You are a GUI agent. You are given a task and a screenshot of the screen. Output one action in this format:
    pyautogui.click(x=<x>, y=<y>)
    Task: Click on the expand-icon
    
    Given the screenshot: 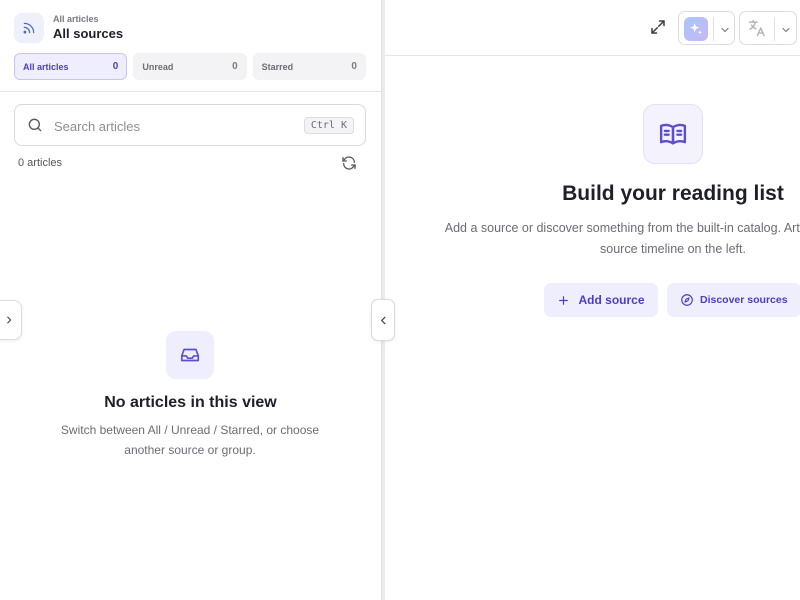 What is the action you would take?
    pyautogui.click(x=658, y=27)
    